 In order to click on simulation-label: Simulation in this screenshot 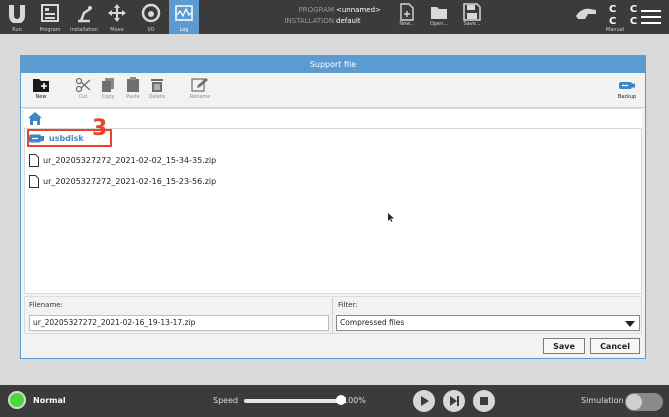, I will do `click(602, 400)`.